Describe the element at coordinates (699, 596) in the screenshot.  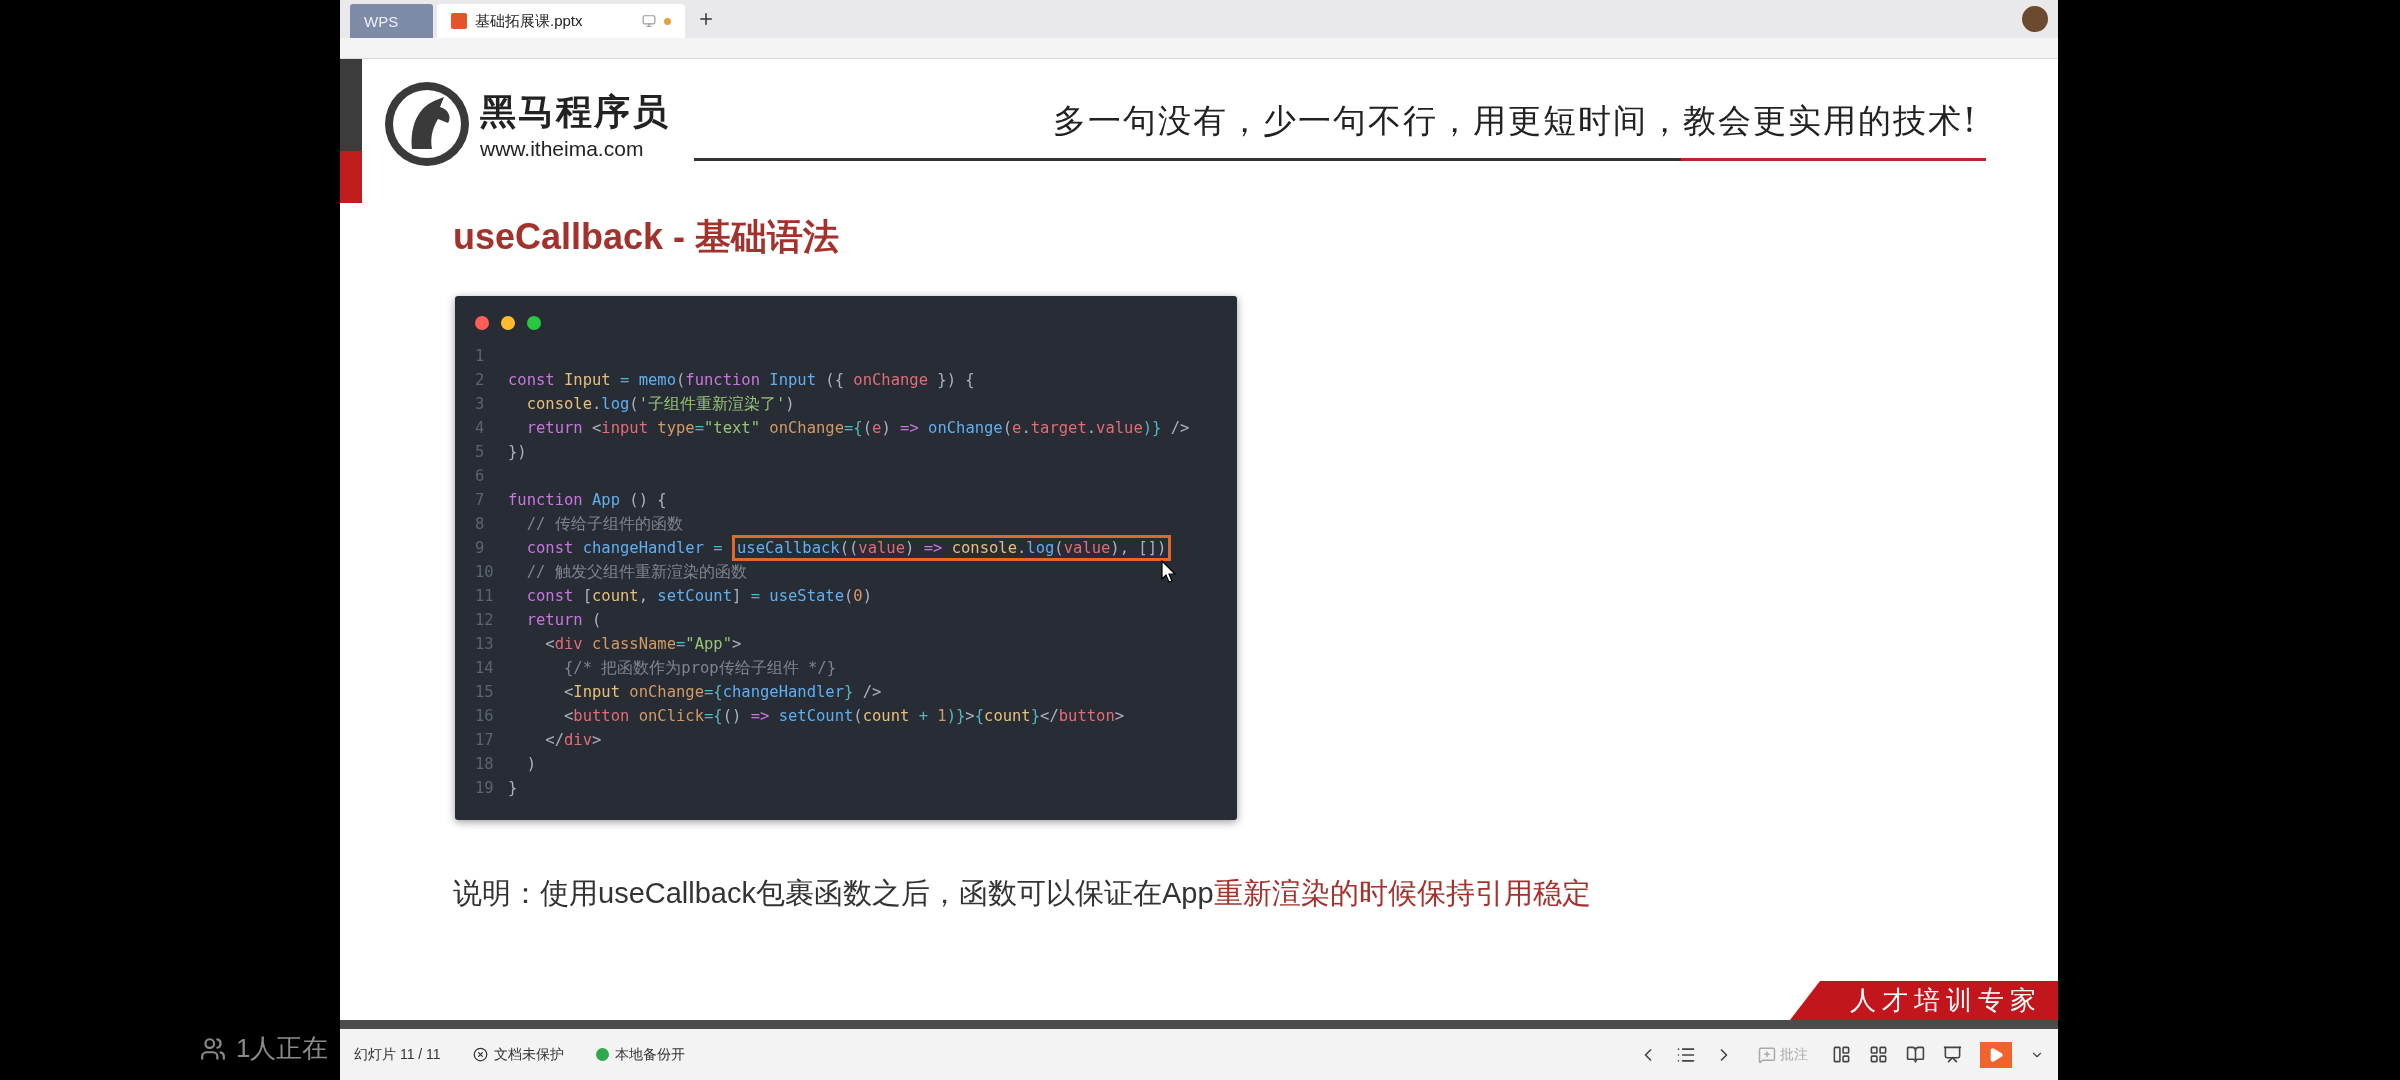
I see `code-line: const [count, setCount] = useState(0)` at that location.